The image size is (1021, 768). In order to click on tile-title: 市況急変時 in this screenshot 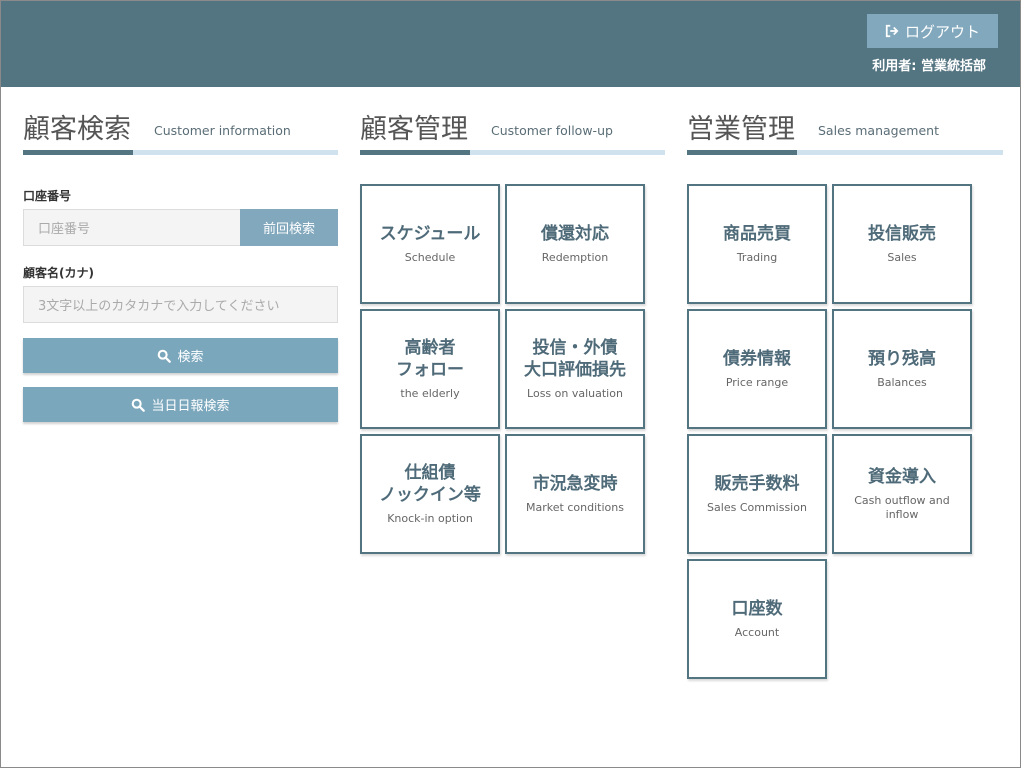, I will do `click(575, 484)`.